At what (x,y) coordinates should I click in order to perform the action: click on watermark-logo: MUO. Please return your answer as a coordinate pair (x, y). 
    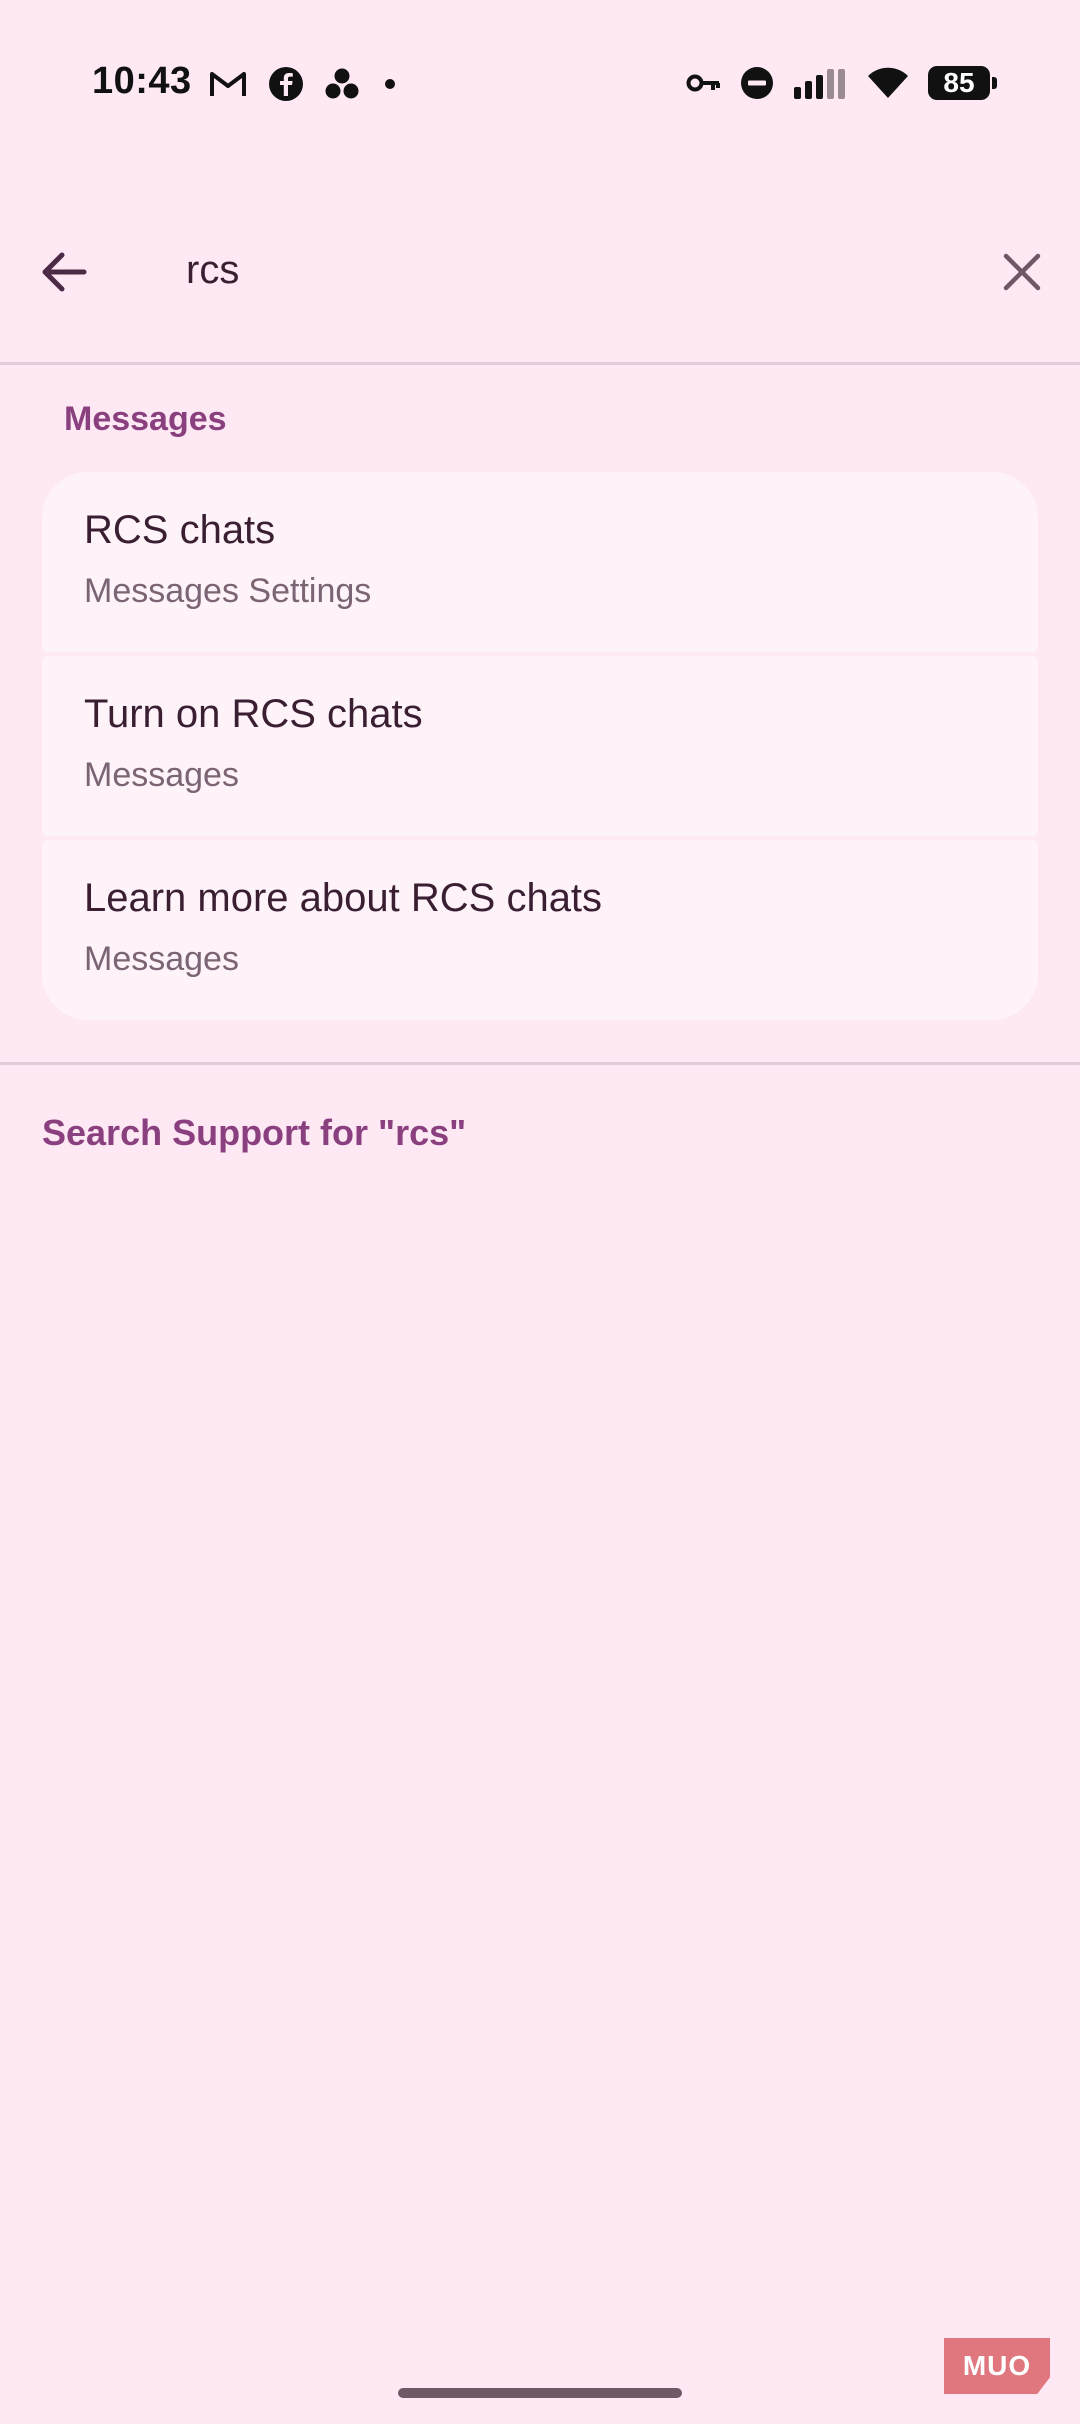
    Looking at the image, I should click on (997, 2366).